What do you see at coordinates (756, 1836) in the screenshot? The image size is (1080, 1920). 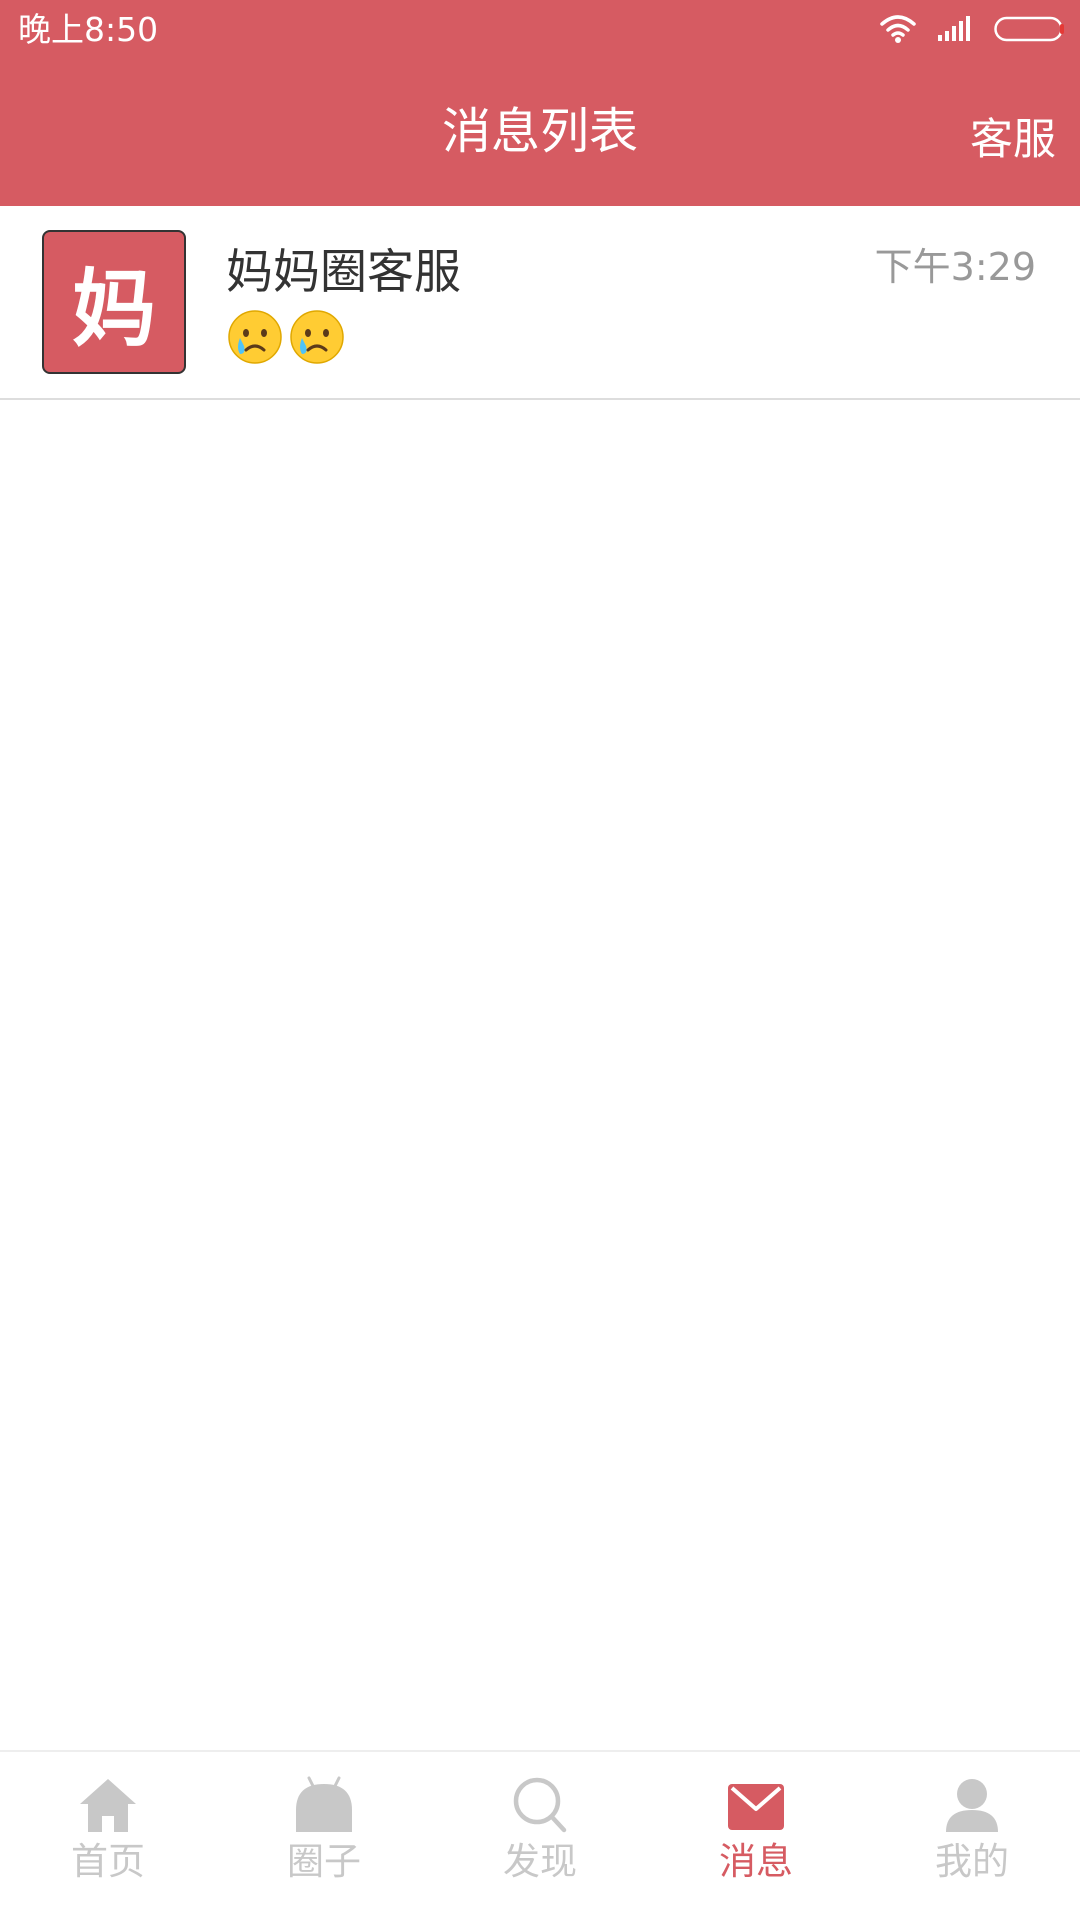 I see `nav-item-messages: 消息` at bounding box center [756, 1836].